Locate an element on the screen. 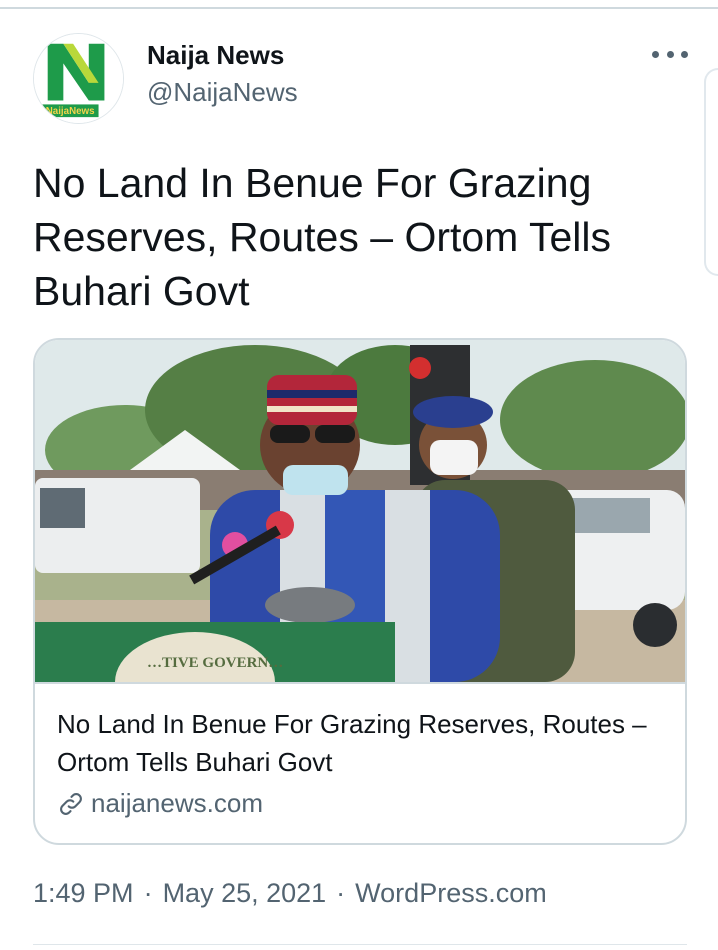 The width and height of the screenshot is (718, 950). more-options-icon is located at coordinates (670, 54).